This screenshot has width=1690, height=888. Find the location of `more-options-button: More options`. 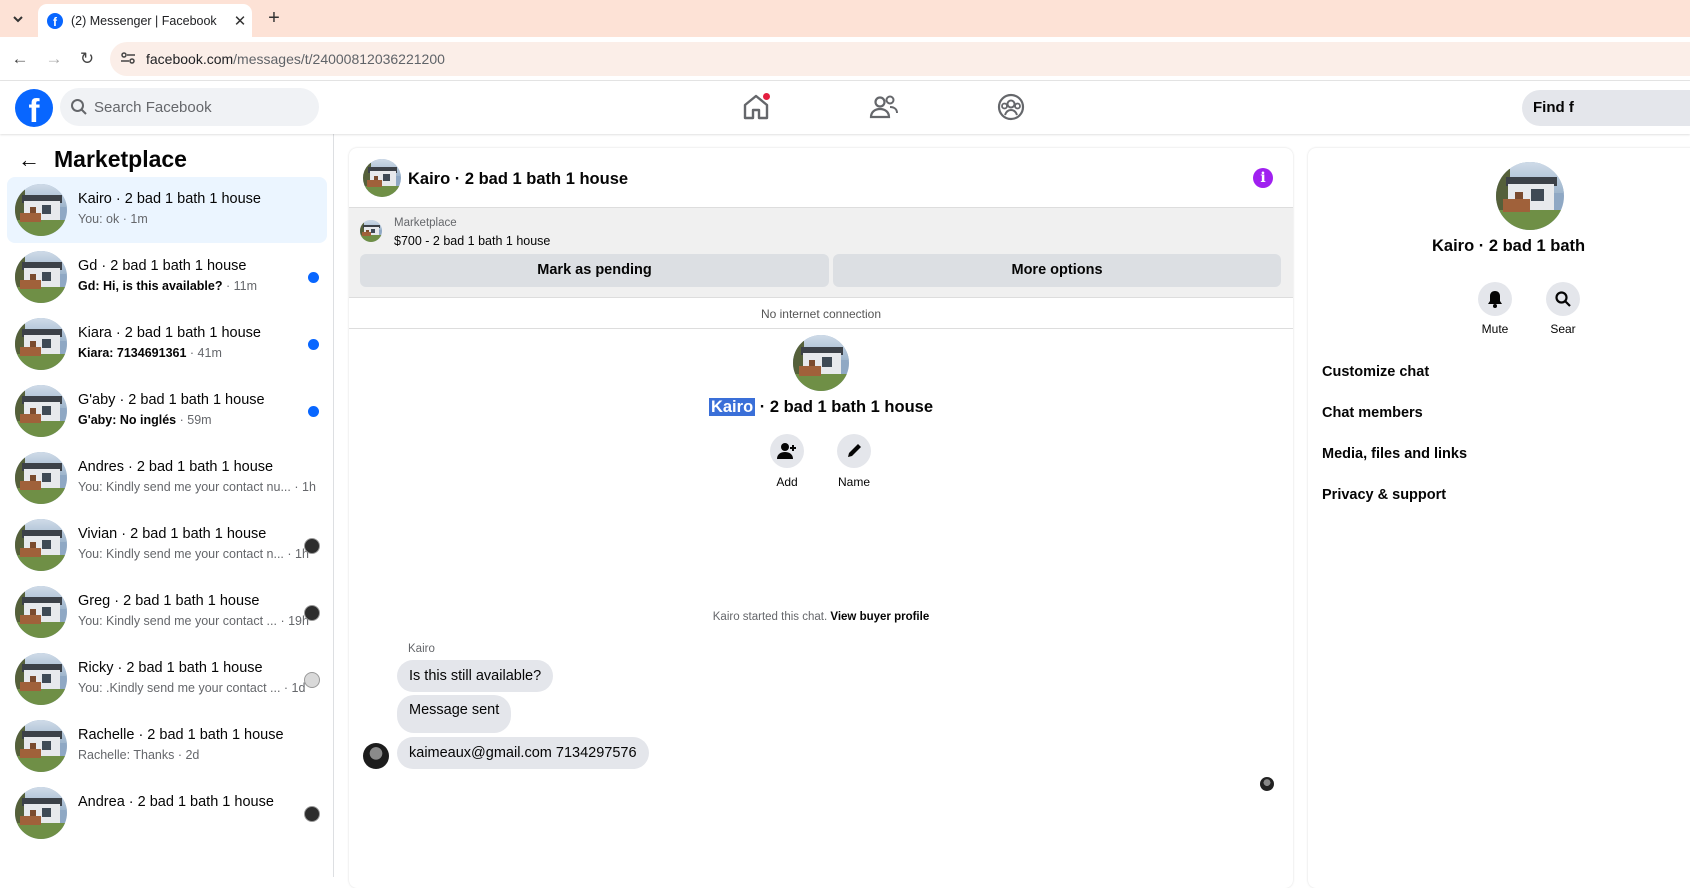

more-options-button: More options is located at coordinates (1057, 270).